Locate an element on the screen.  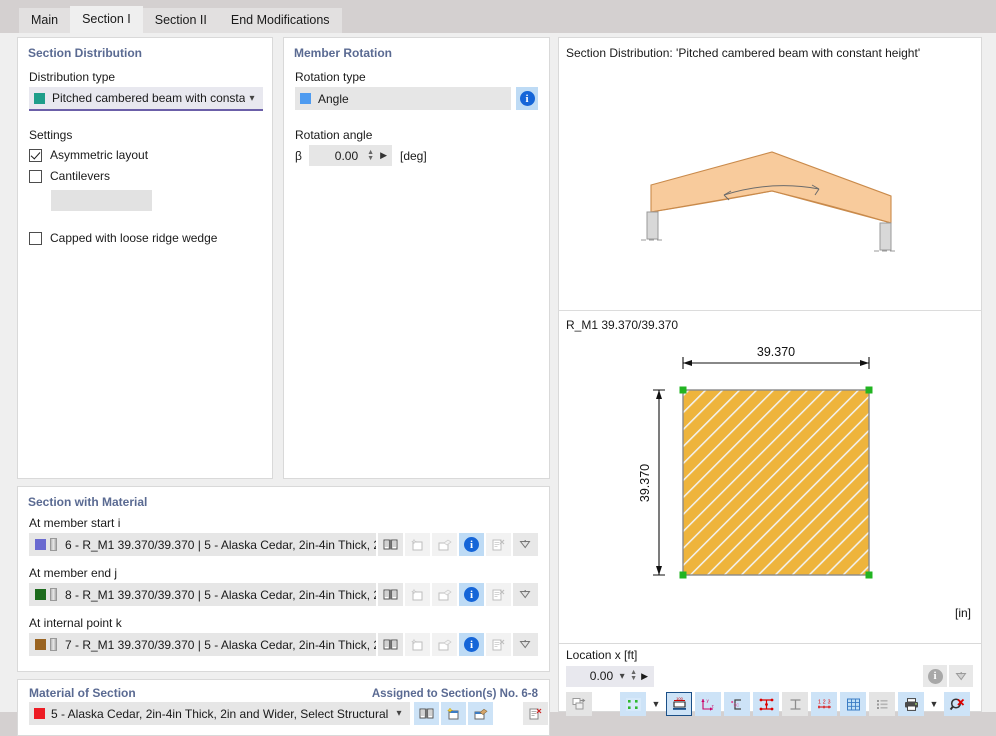
view-tool-button is located at coordinates (961, 676).